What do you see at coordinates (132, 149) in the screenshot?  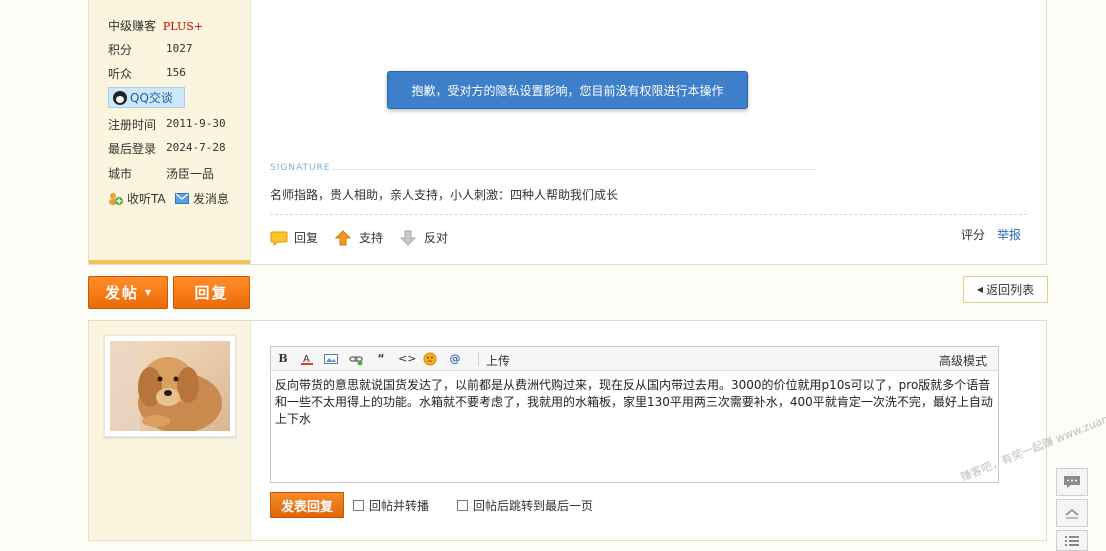 I see `last-login-label: 最后登录` at bounding box center [132, 149].